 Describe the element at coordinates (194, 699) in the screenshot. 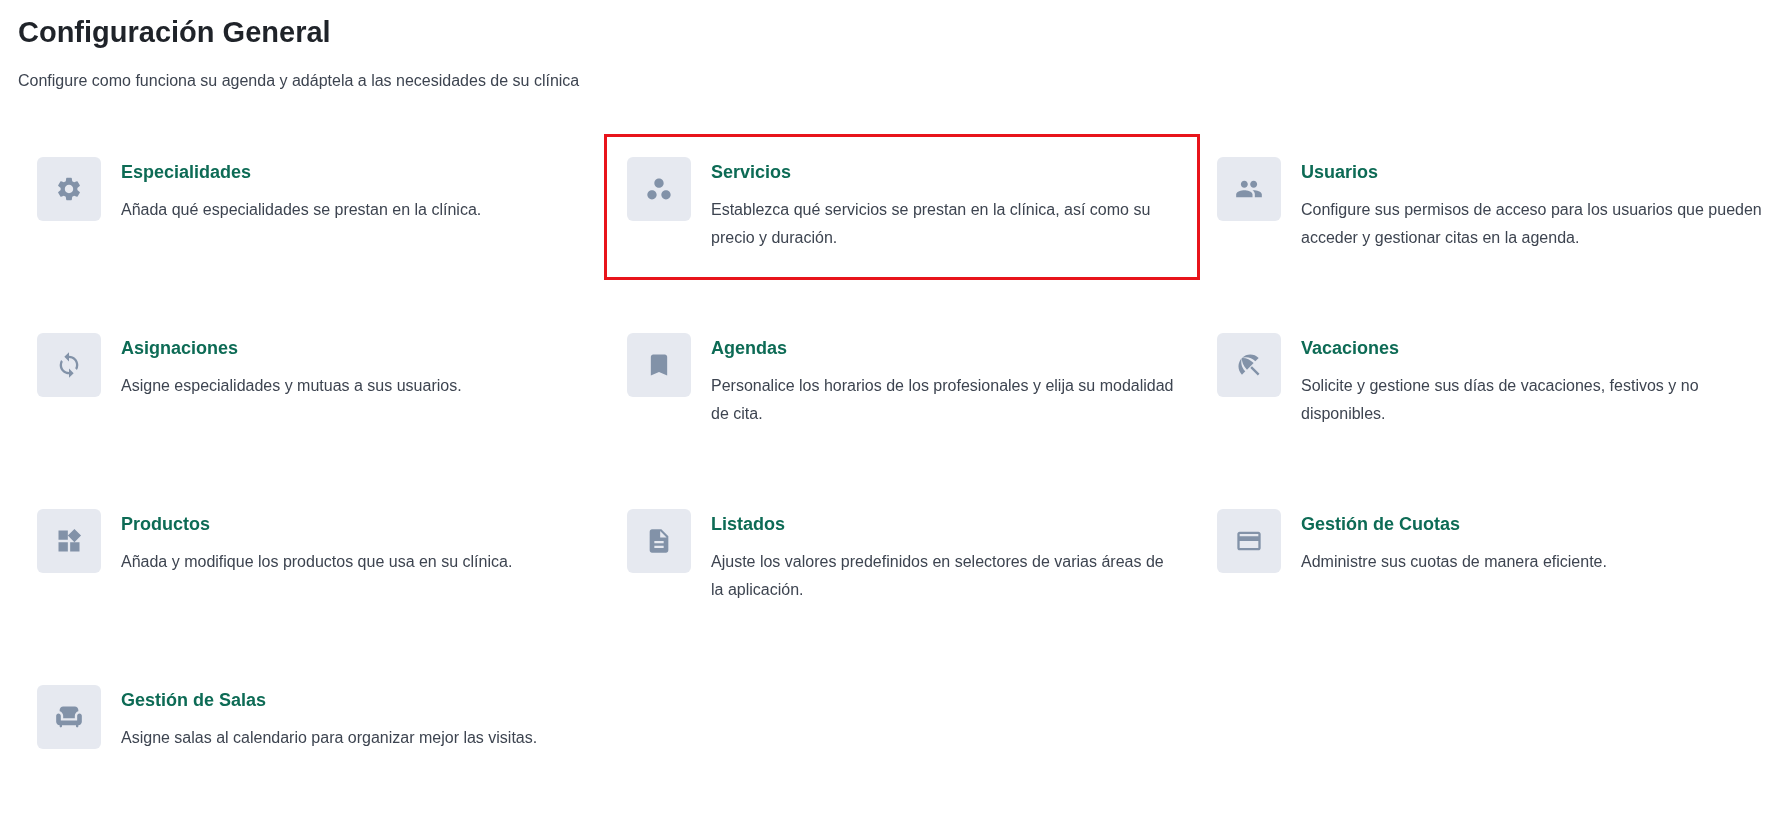

I see `card-title: Gestión de Salas` at that location.